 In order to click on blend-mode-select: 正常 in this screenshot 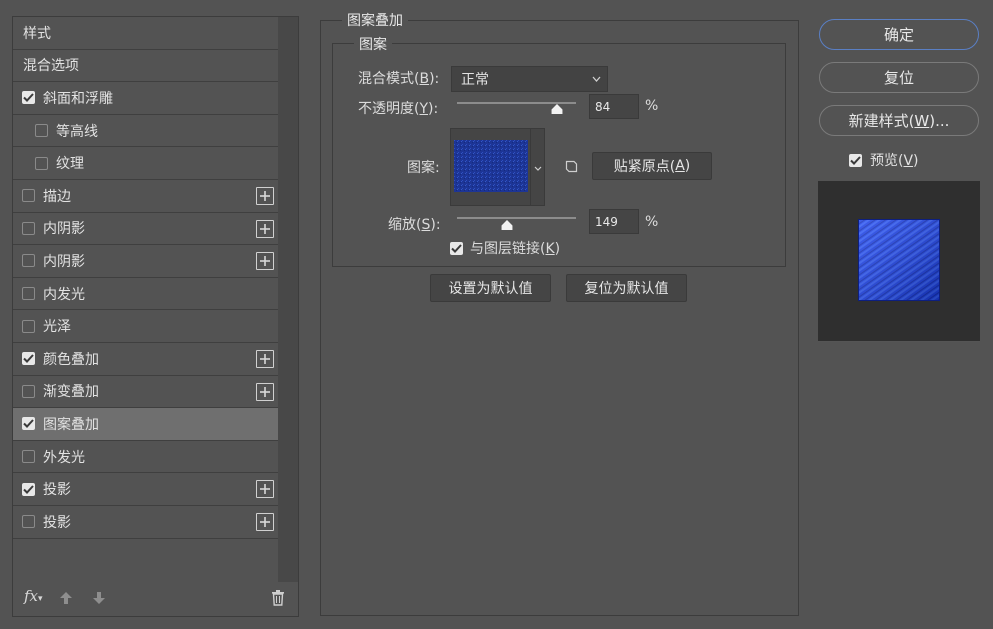, I will do `click(529, 79)`.